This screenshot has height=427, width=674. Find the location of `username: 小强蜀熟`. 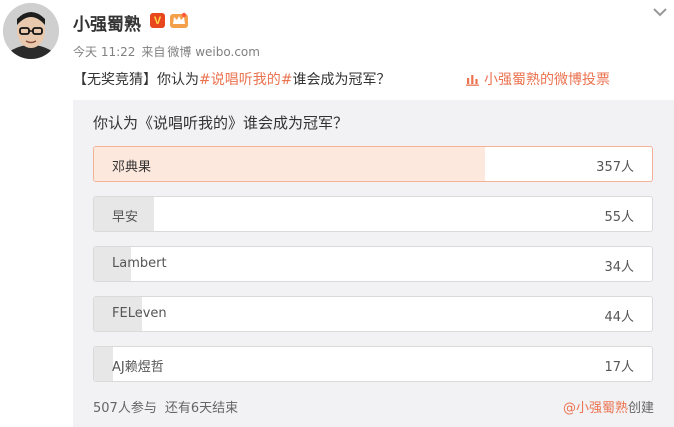

username: 小强蜀熟 is located at coordinates (107, 22).